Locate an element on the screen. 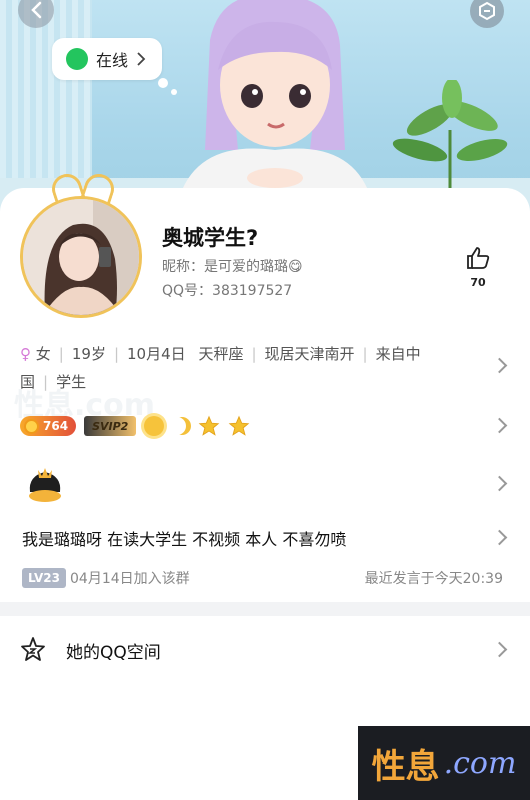 The height and width of the screenshot is (800, 530). info-zodiac: 天秤座 is located at coordinates (221, 354).